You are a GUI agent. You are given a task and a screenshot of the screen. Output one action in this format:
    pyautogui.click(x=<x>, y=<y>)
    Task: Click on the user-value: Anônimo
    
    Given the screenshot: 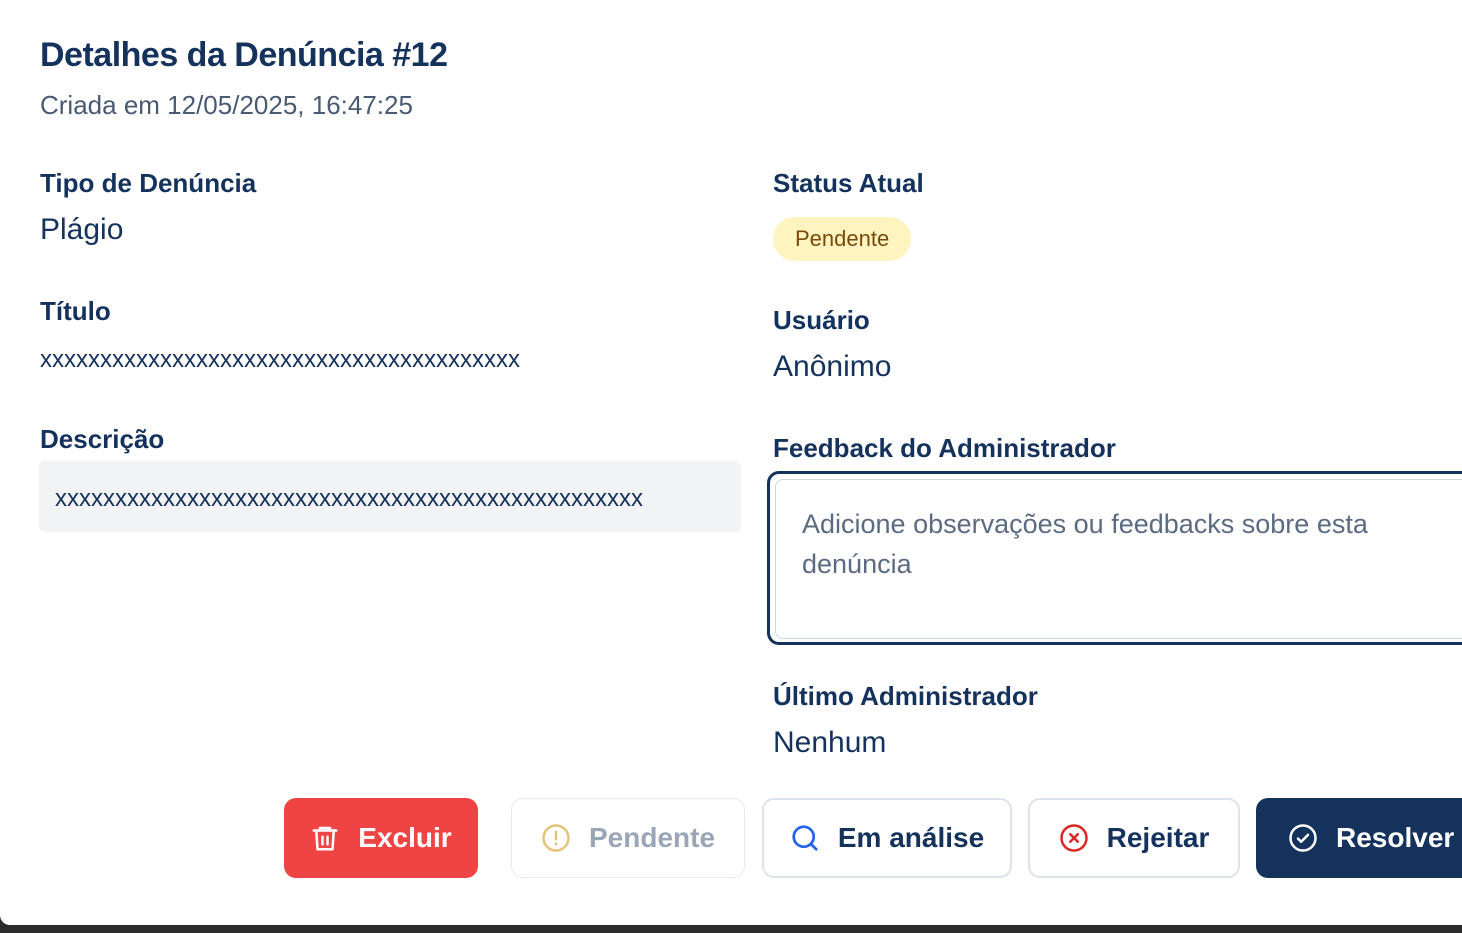 What is the action you would take?
    pyautogui.click(x=832, y=366)
    